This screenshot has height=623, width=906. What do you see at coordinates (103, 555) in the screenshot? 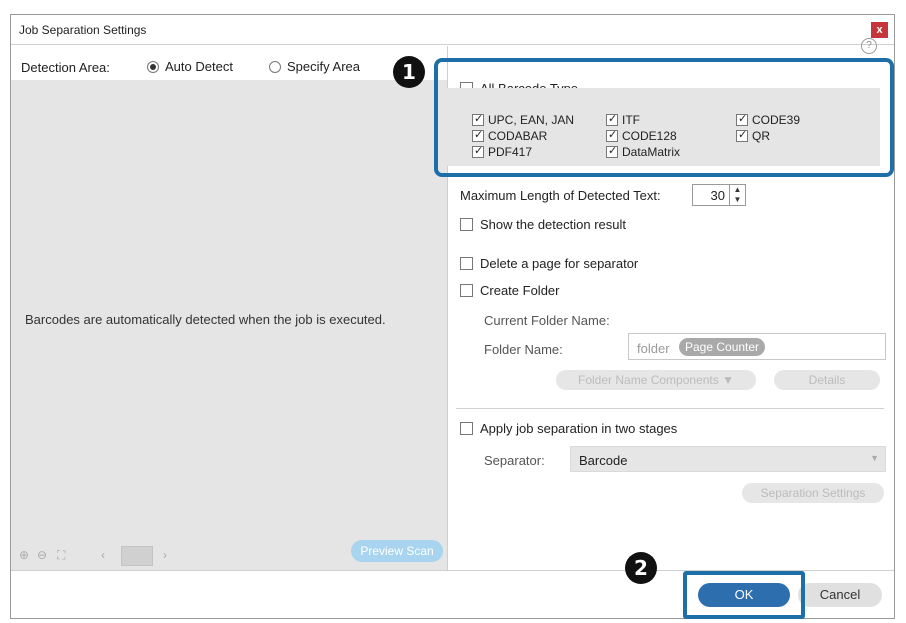
I see `prev-page-icon: ‹` at bounding box center [103, 555].